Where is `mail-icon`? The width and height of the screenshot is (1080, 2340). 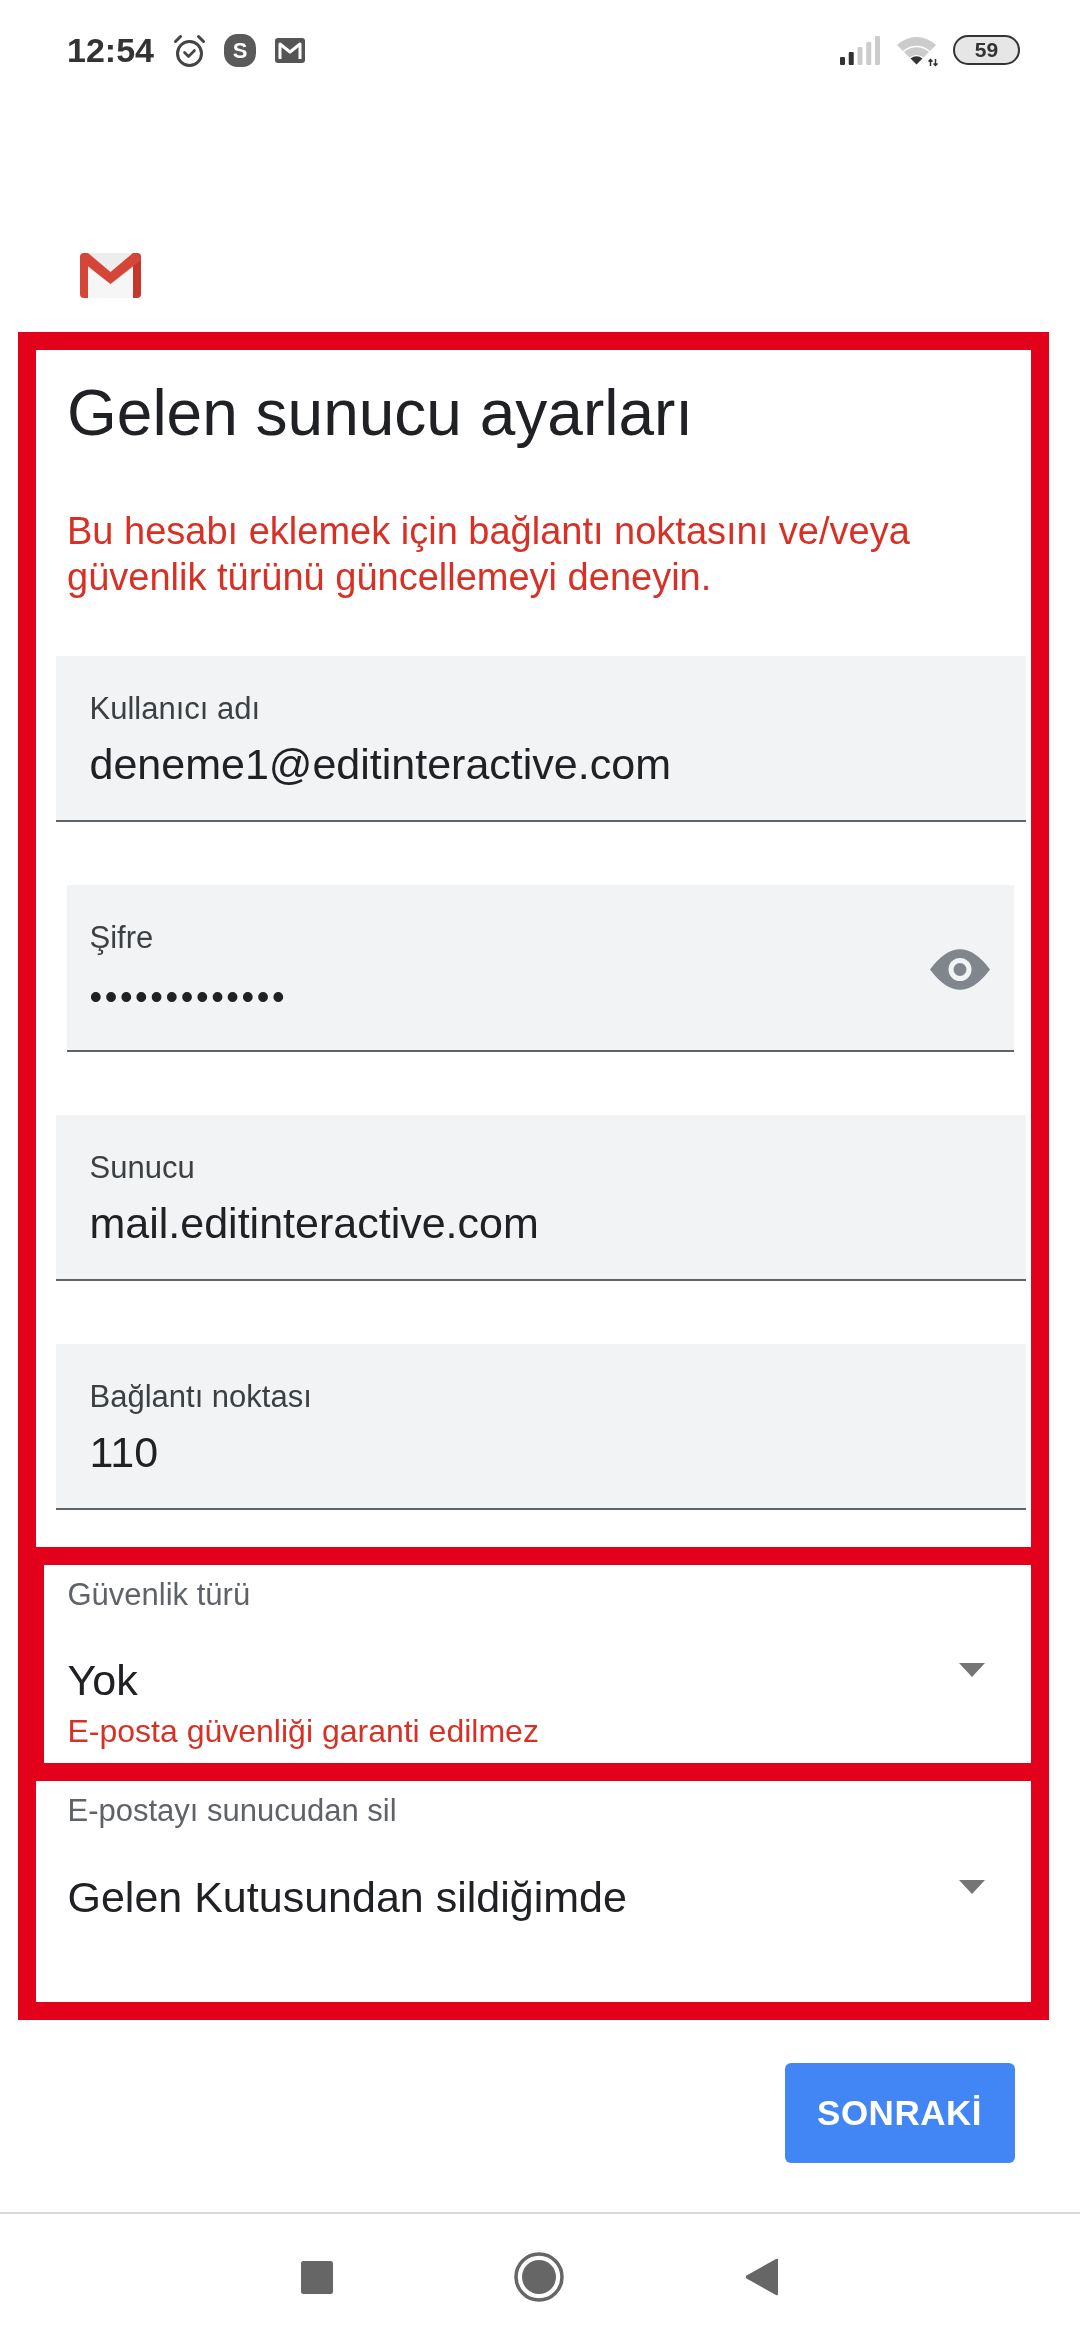
mail-icon is located at coordinates (289, 50).